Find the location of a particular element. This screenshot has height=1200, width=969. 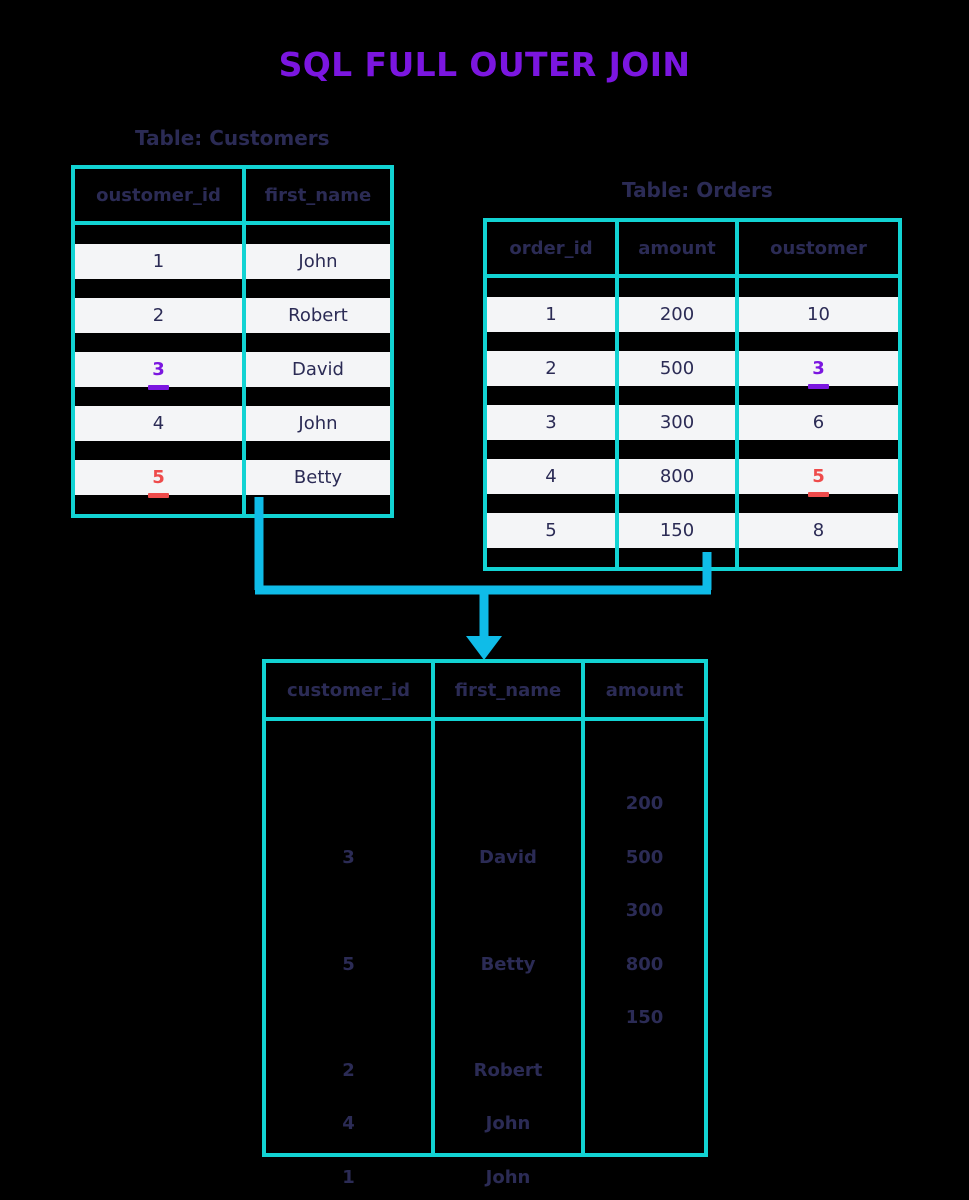

cell-order-id: 4 is located at coordinates (551, 476).